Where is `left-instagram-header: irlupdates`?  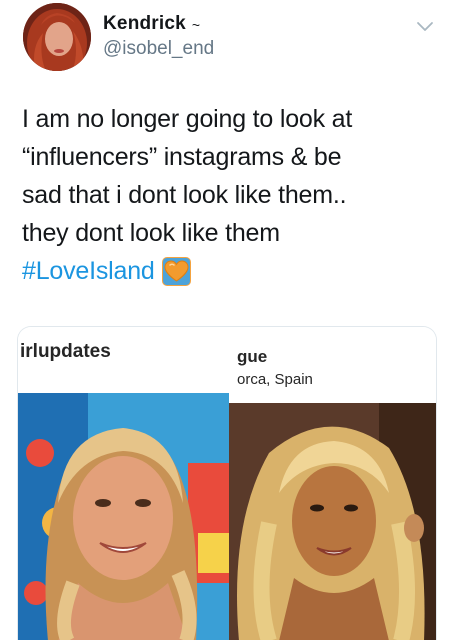
left-instagram-header: irlupdates is located at coordinates (123, 360).